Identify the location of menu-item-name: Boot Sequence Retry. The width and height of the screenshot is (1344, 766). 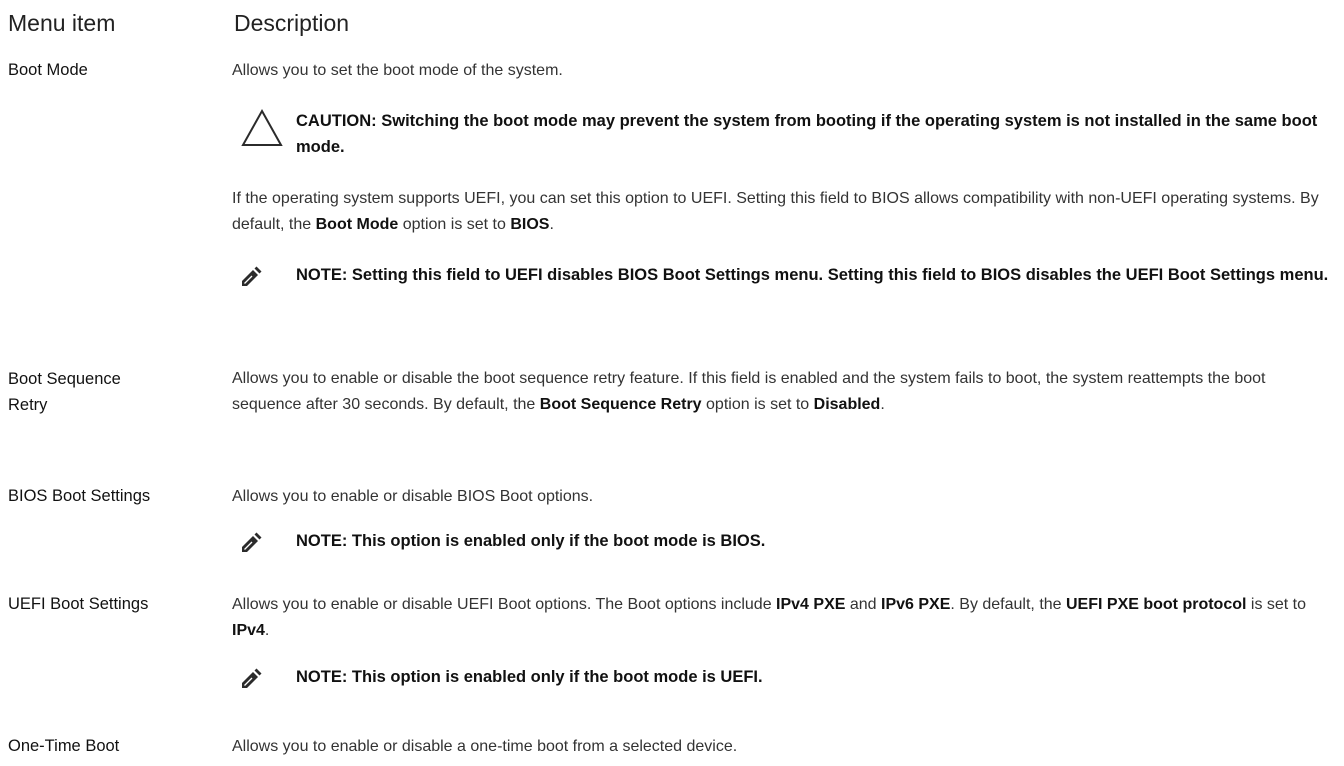
(108, 392).